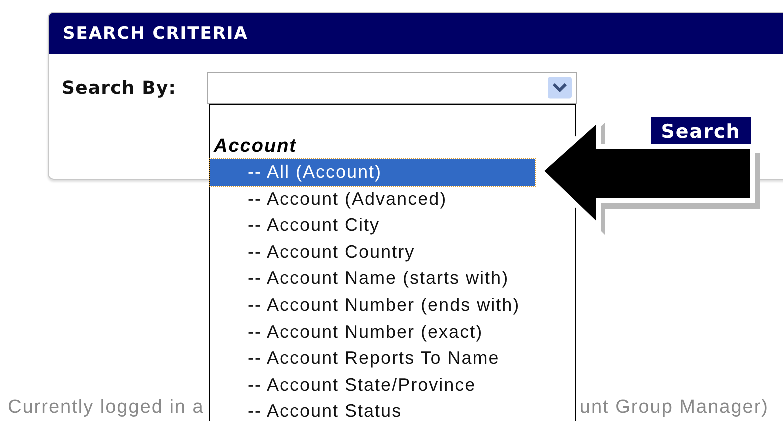  What do you see at coordinates (120, 88) in the screenshot?
I see `search-by-label: Search By:` at bounding box center [120, 88].